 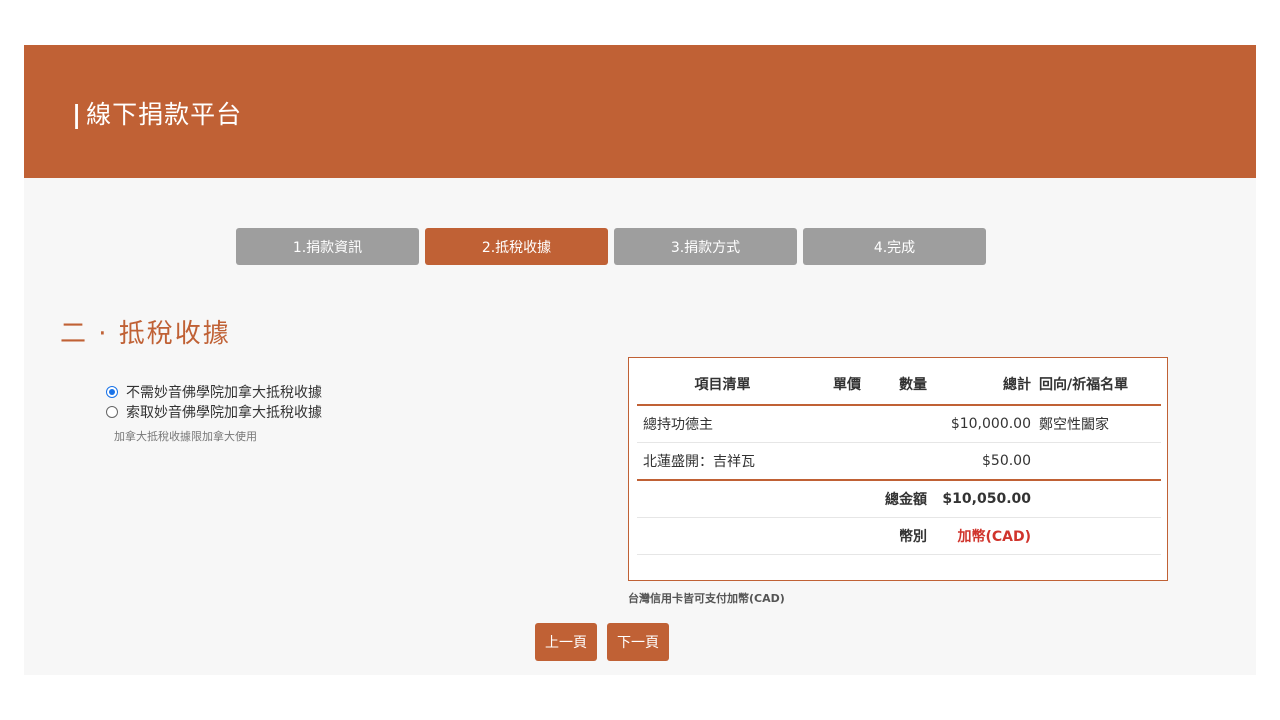 I want to click on page-header-title: | 線下捐款平台, so click(x=157, y=113).